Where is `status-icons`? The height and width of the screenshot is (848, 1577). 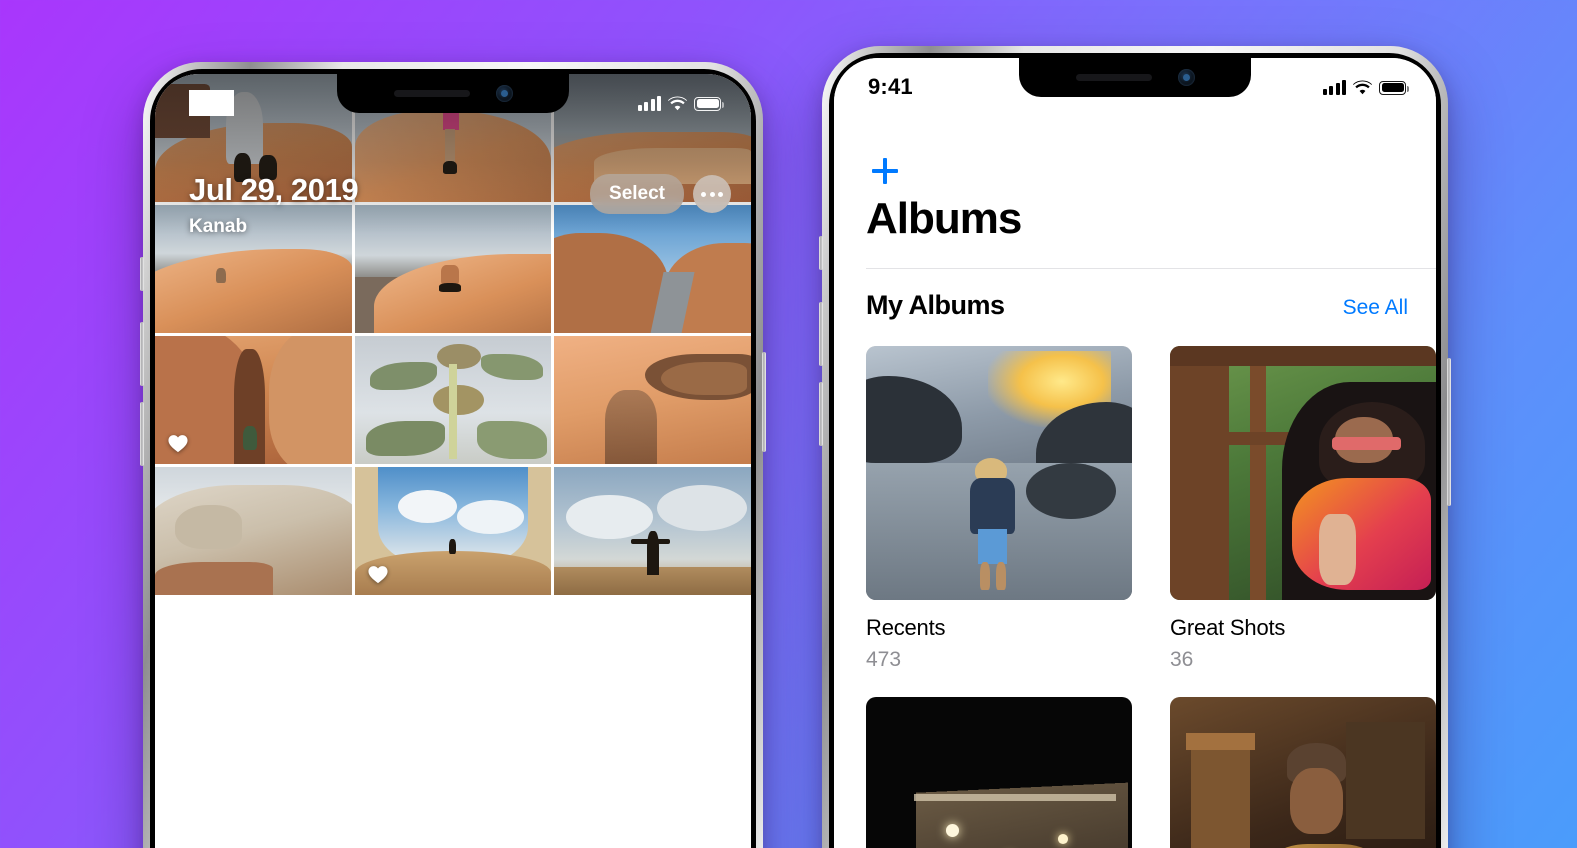
status-icons is located at coordinates (1365, 87).